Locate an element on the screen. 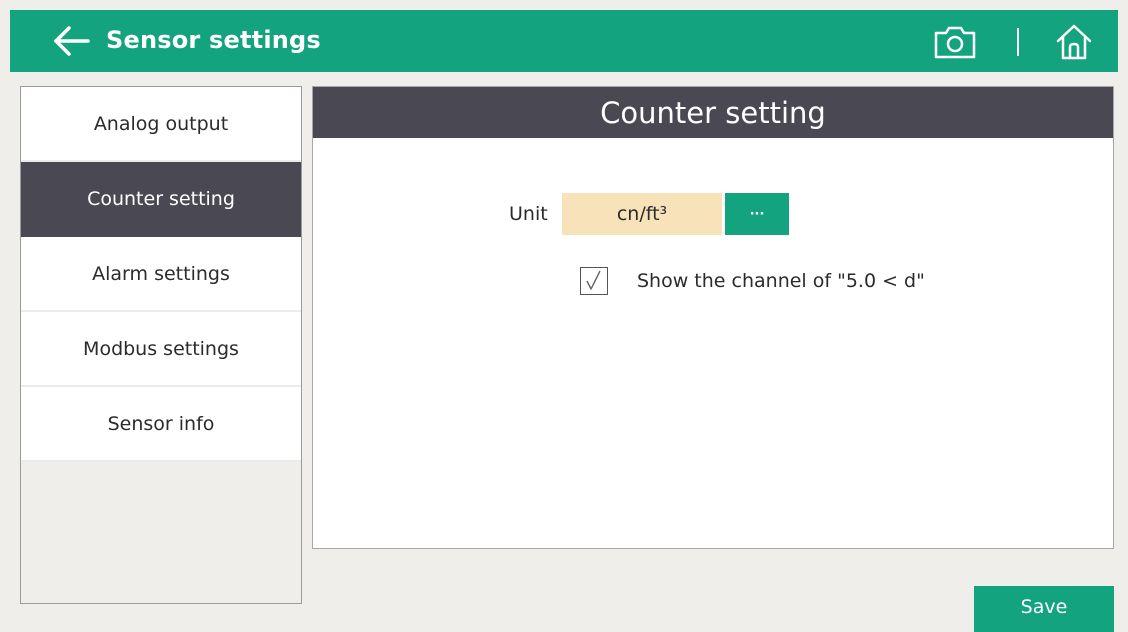  show-channel-checkbox is located at coordinates (594, 281).